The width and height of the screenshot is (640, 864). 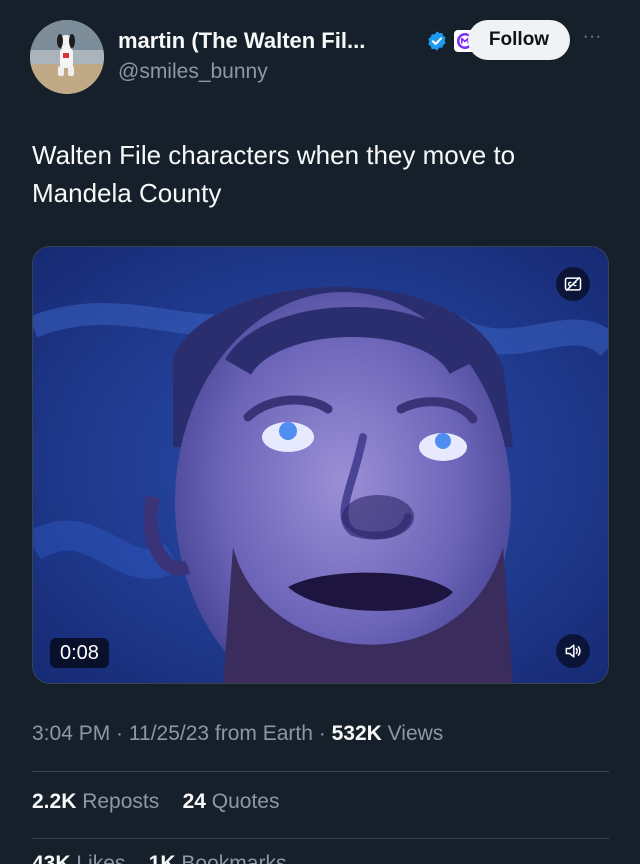 What do you see at coordinates (261, 733) in the screenshot?
I see `tweet-source: from Earth` at bounding box center [261, 733].